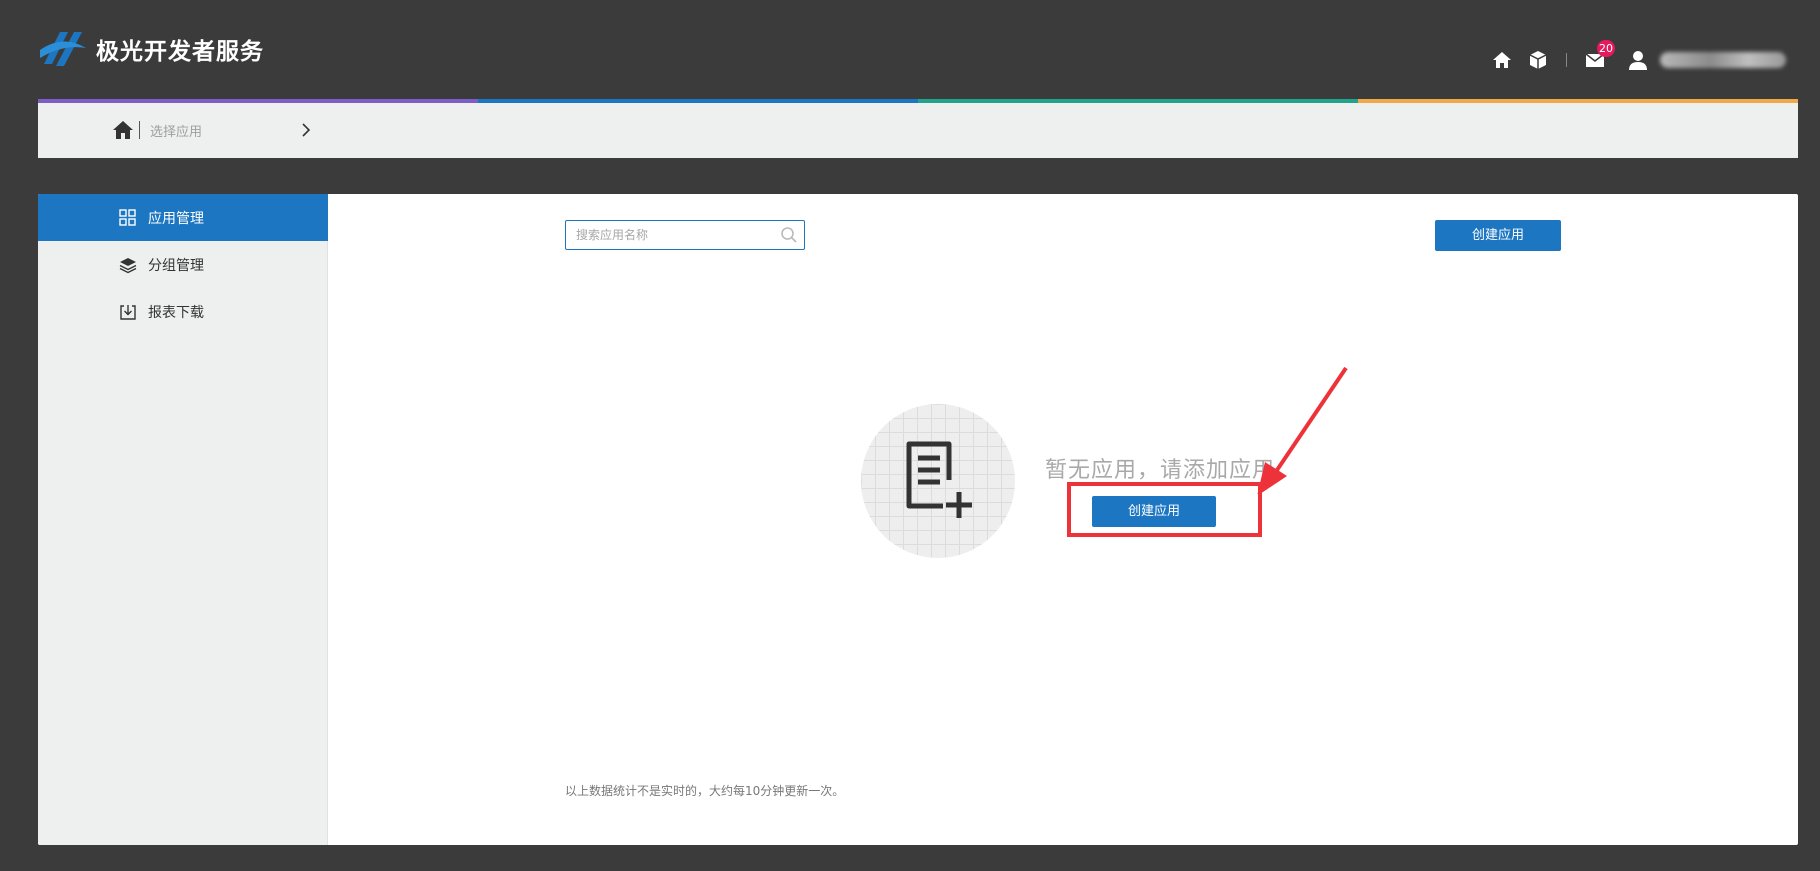  Describe the element at coordinates (306, 130) in the screenshot. I see `chevron-right-icon` at that location.